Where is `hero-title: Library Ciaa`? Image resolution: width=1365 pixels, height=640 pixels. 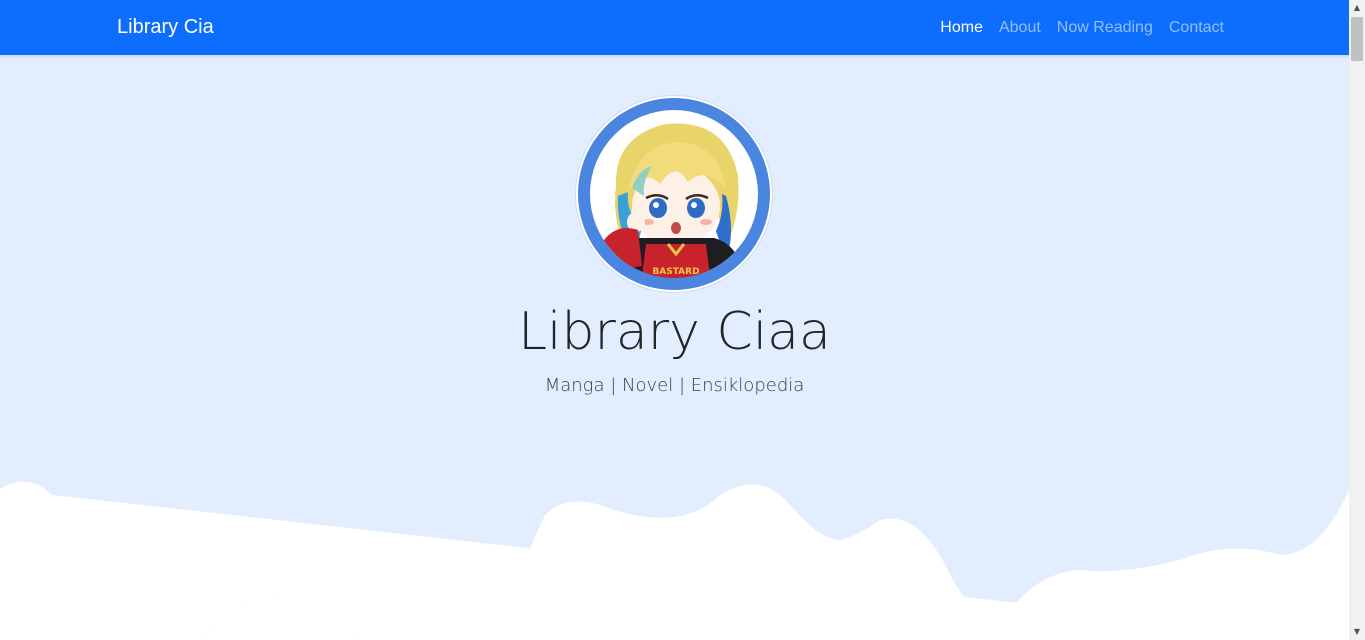
hero-title: Library Ciaa is located at coordinates (674, 332).